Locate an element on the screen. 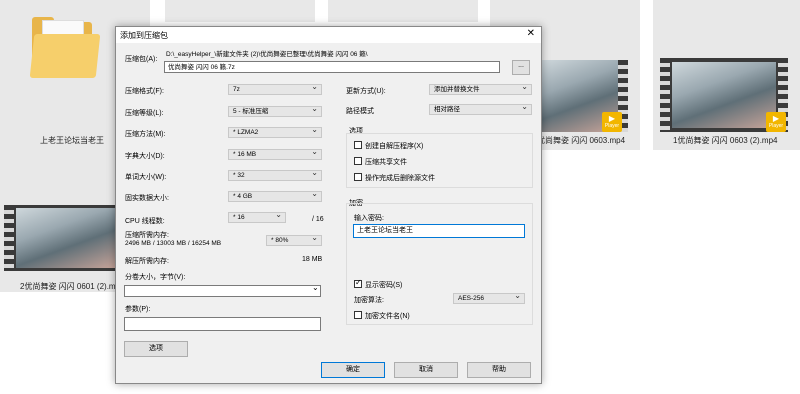 This screenshot has height=394, width=800. mem-decomp-label: 解压所需内存: is located at coordinates (147, 261).